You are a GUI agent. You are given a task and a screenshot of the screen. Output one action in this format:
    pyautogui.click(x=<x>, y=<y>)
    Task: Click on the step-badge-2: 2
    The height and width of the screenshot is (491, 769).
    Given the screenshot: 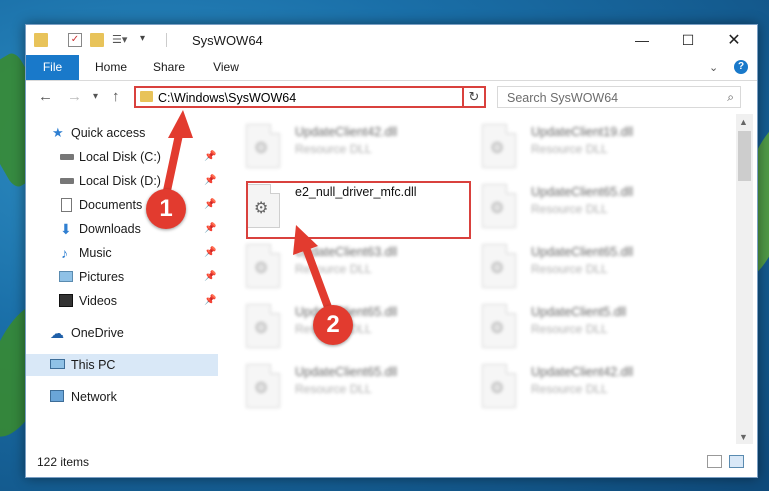 What is the action you would take?
    pyautogui.click(x=333, y=325)
    